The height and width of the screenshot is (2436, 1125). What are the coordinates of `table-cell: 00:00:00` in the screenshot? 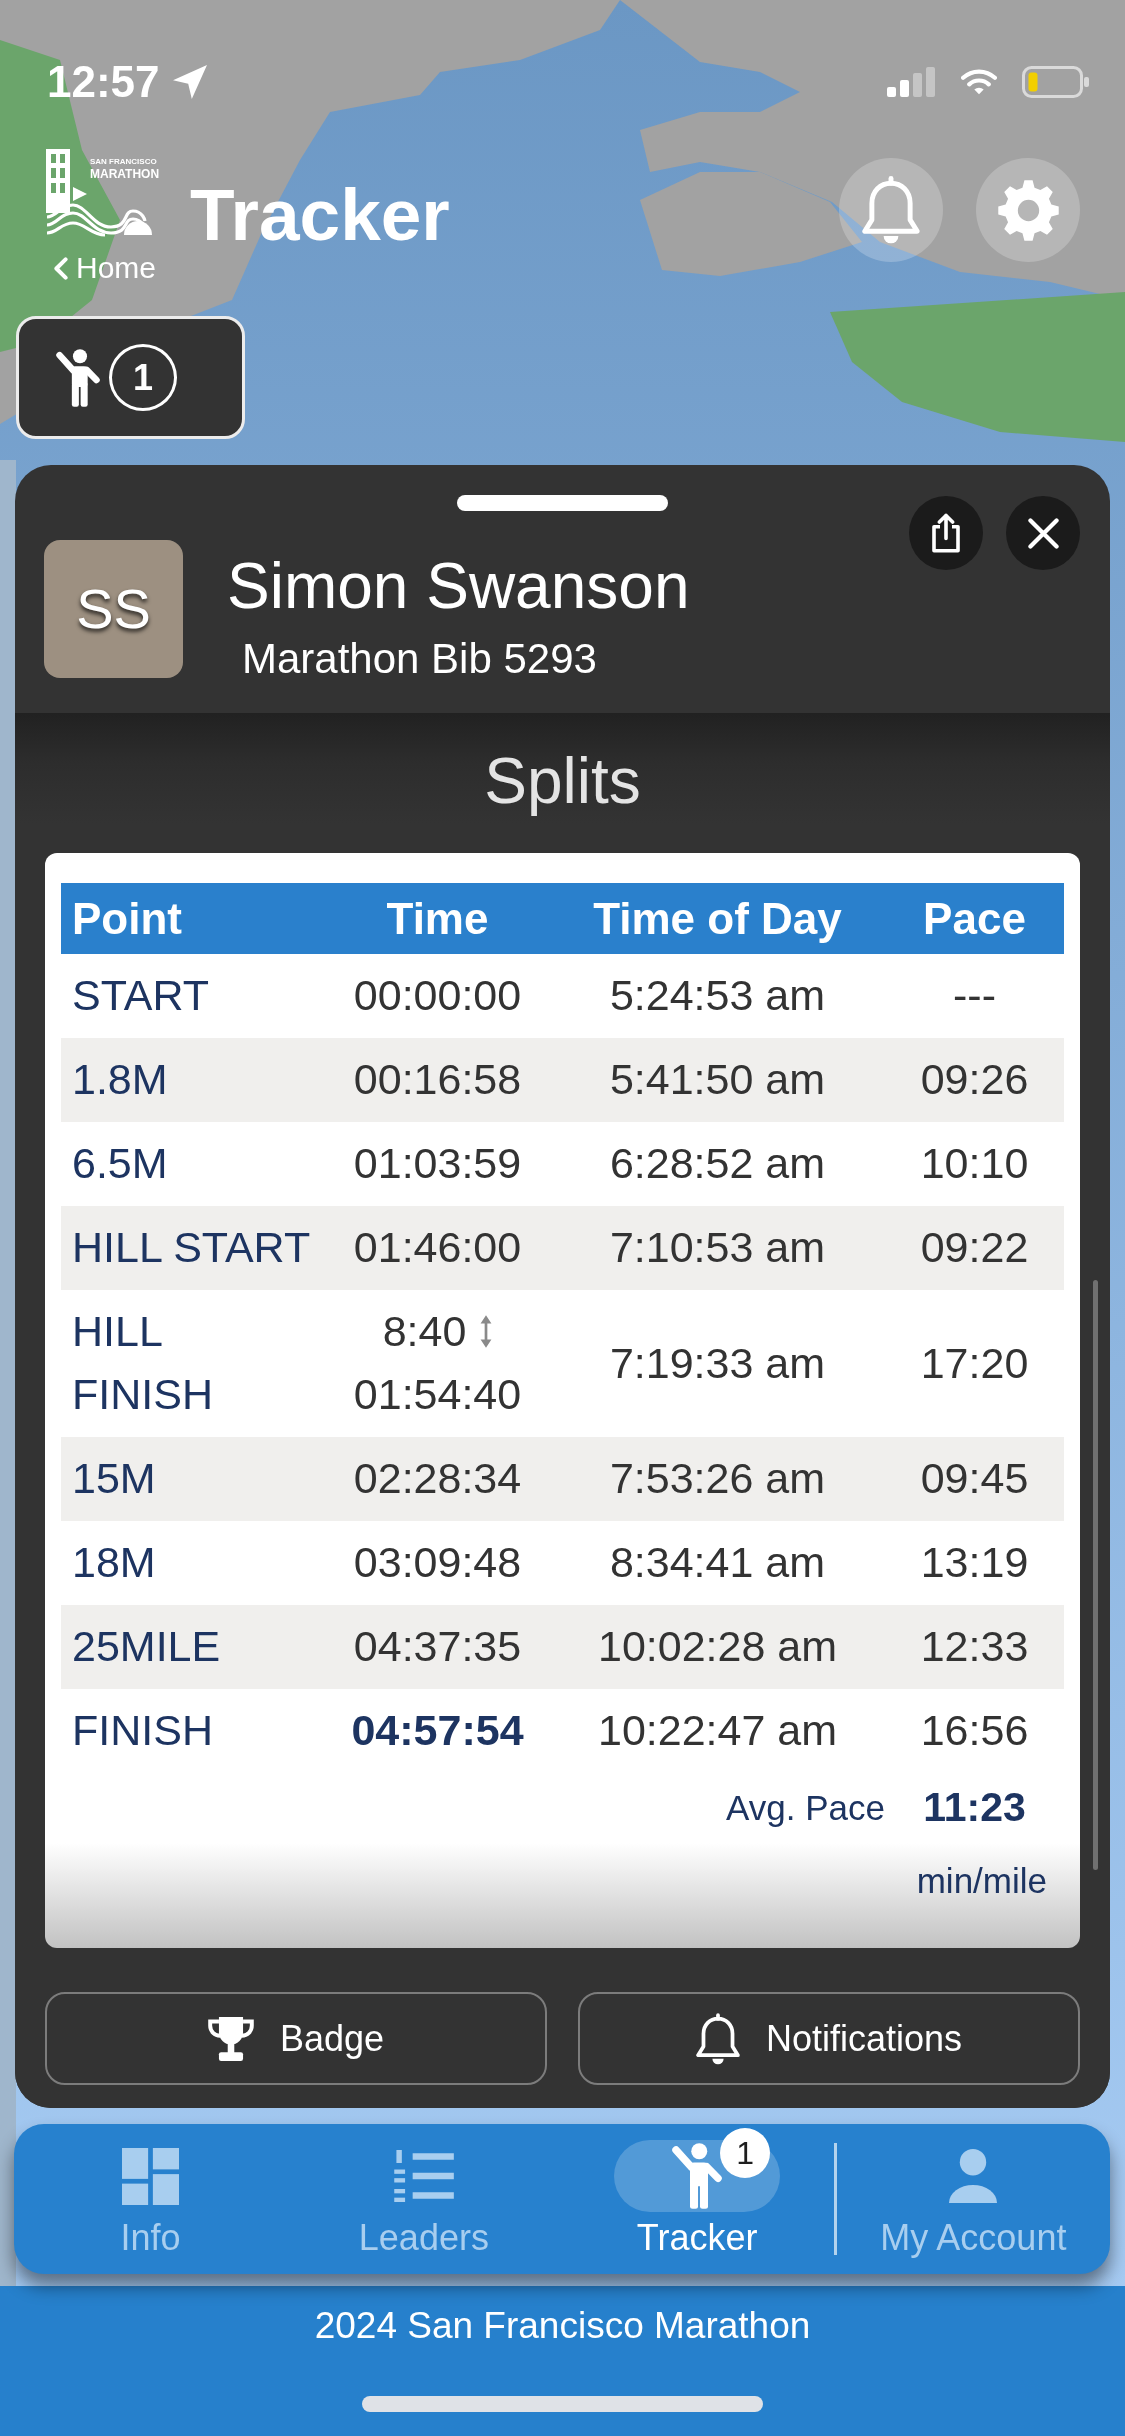 It's located at (437, 996).